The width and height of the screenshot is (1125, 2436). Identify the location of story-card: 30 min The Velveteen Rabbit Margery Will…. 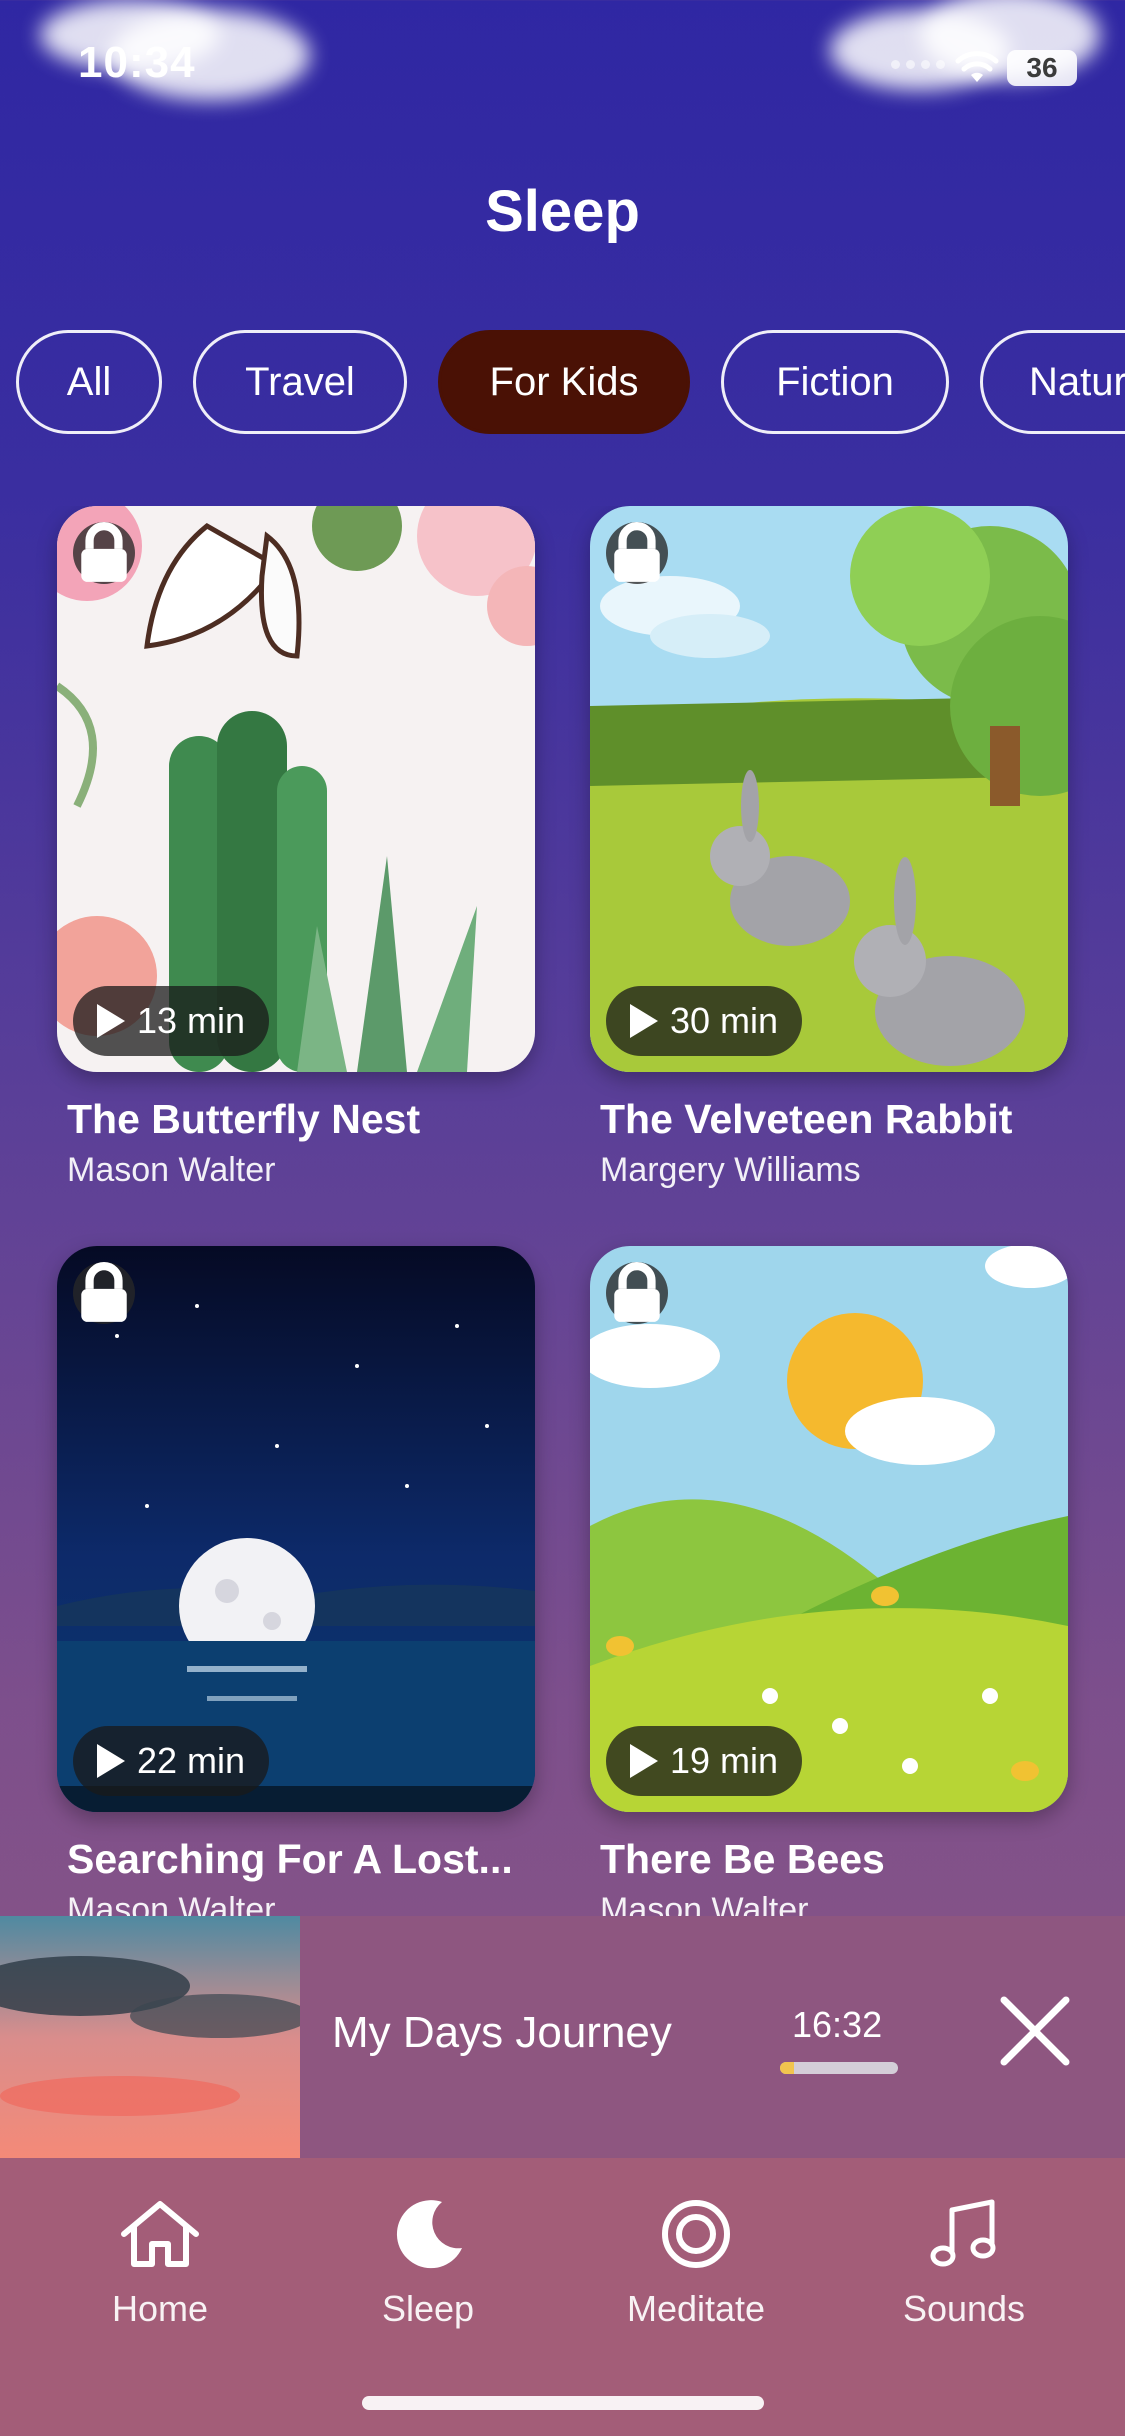
(829, 848).